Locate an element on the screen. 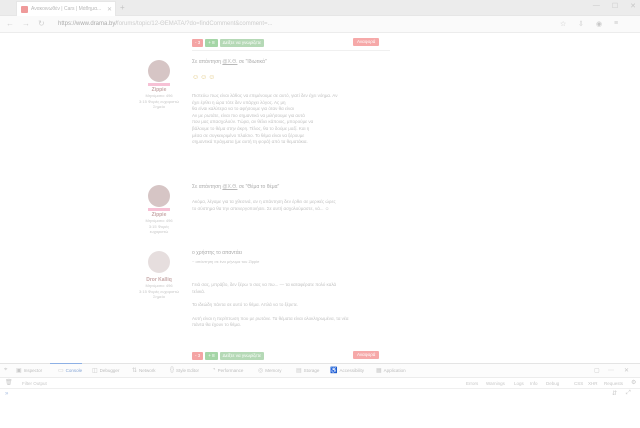  application-icon: ▦ is located at coordinates (379, 371).